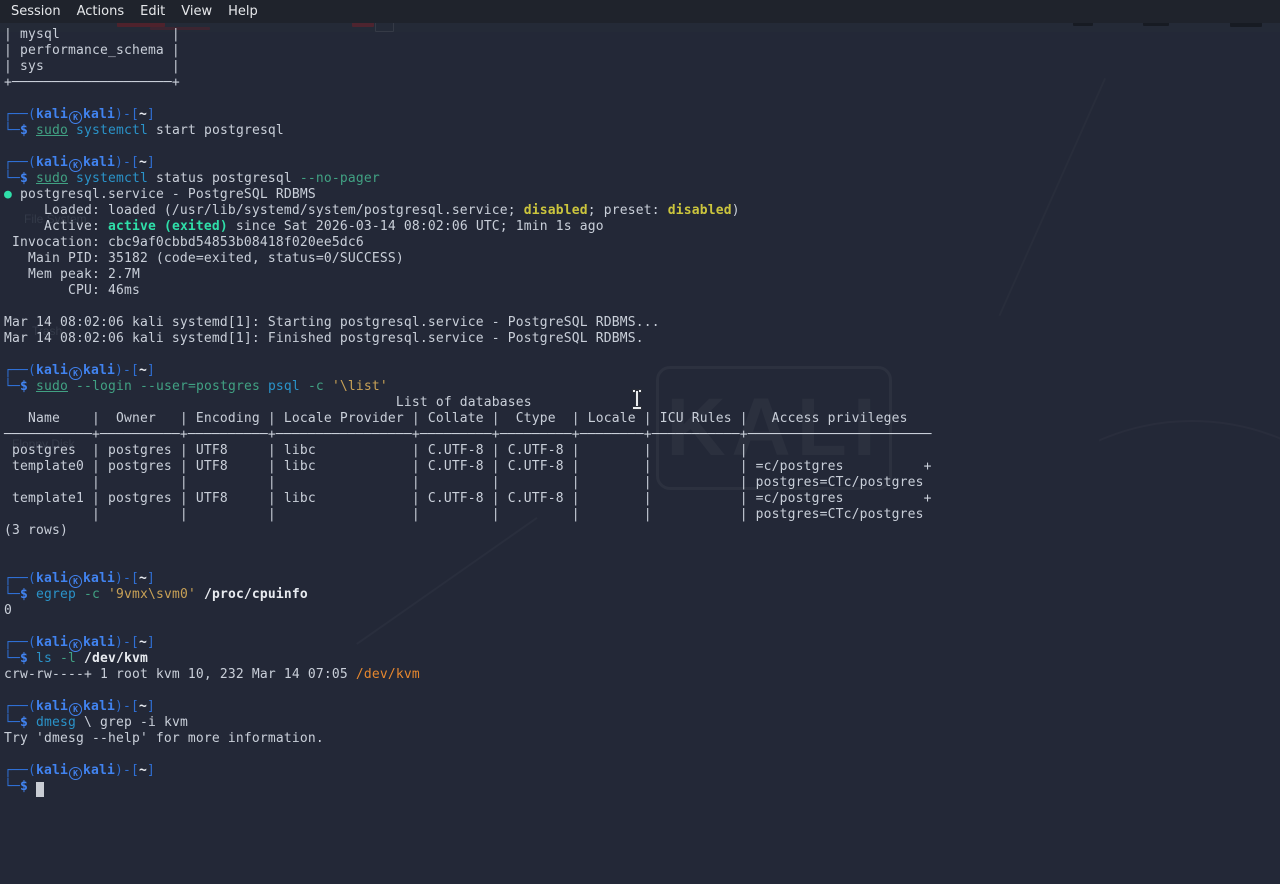 The height and width of the screenshot is (884, 1280). Describe the element at coordinates (101, 11) in the screenshot. I see `menu-item-actions: Actions` at that location.